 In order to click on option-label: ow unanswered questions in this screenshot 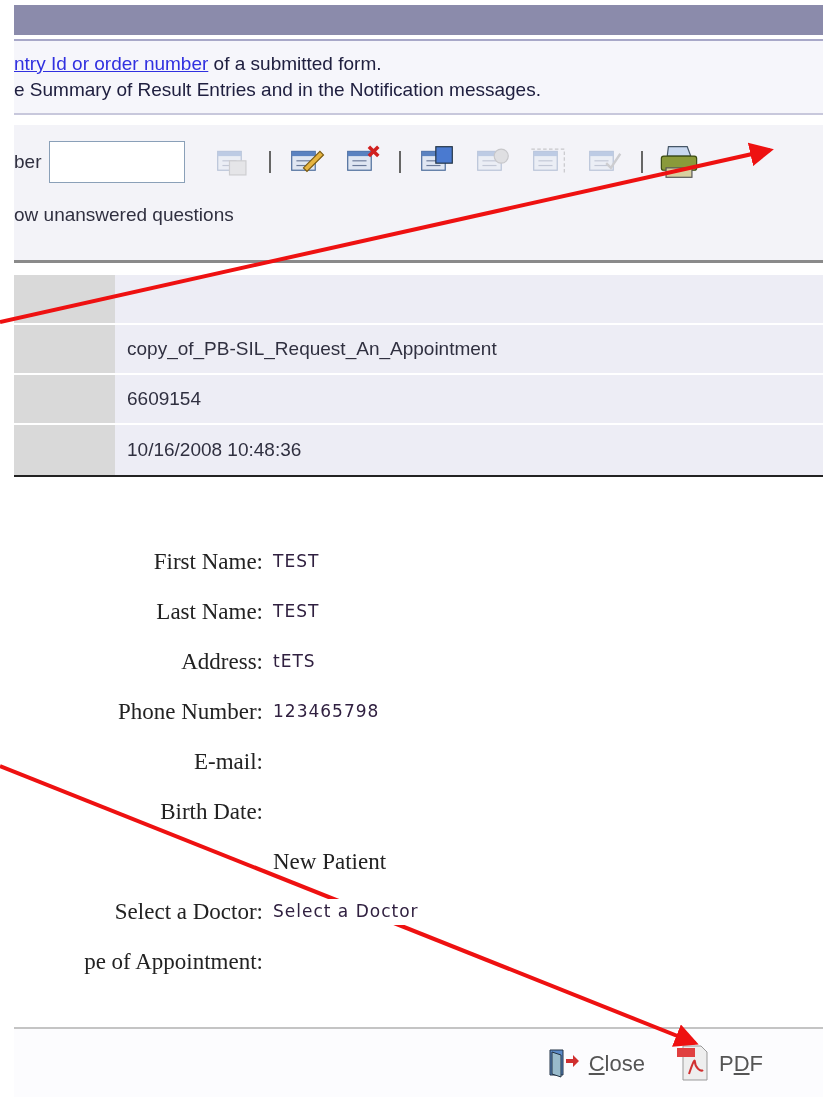, I will do `click(124, 215)`.